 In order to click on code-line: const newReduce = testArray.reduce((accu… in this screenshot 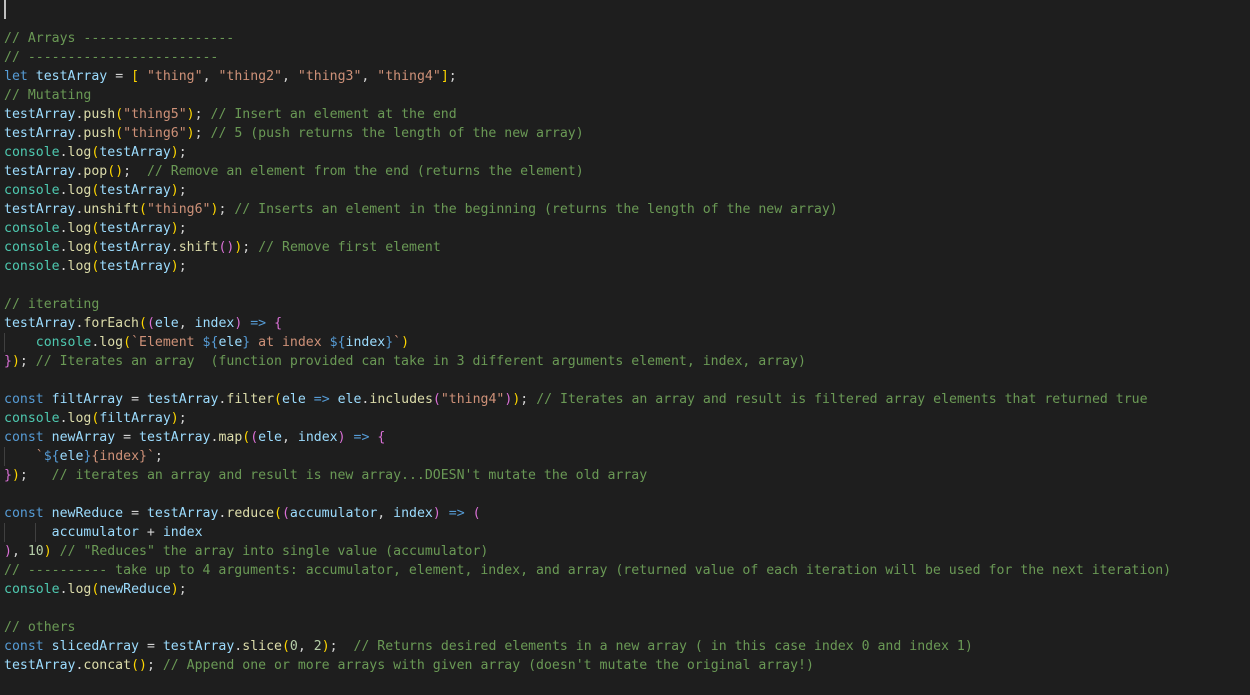, I will do `click(625, 513)`.